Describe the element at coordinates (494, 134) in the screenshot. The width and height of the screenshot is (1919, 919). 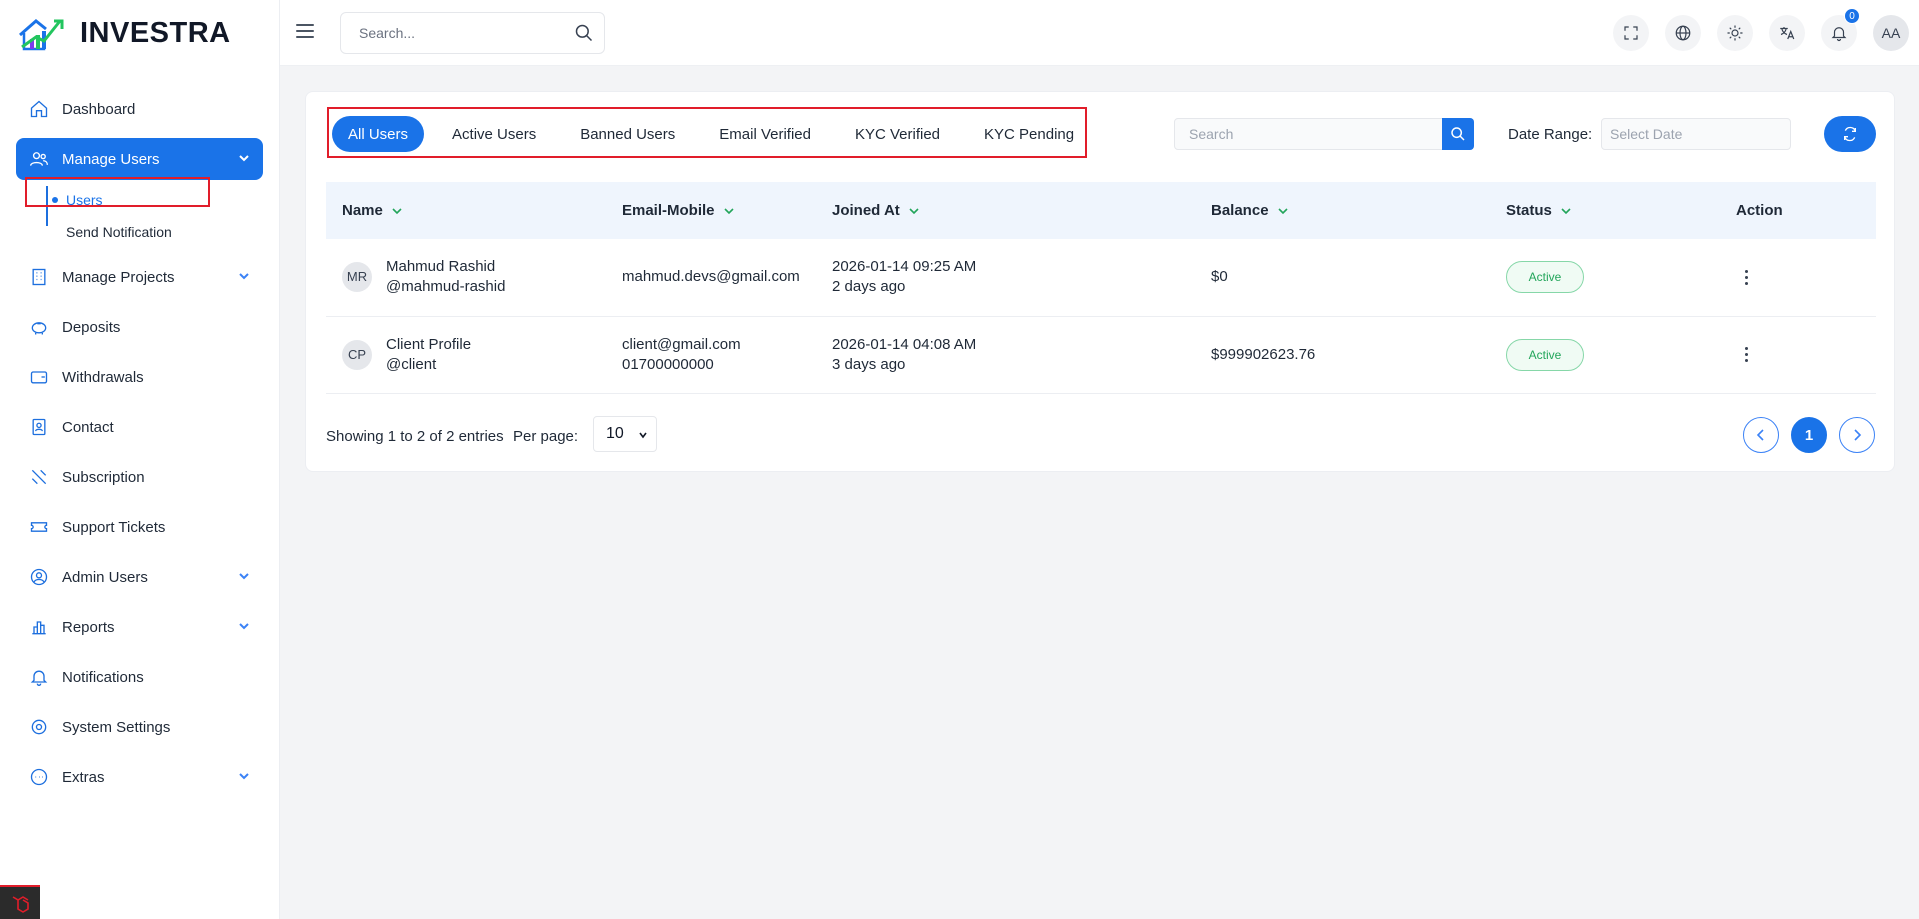
I see `tab-active-users: Active Users` at that location.